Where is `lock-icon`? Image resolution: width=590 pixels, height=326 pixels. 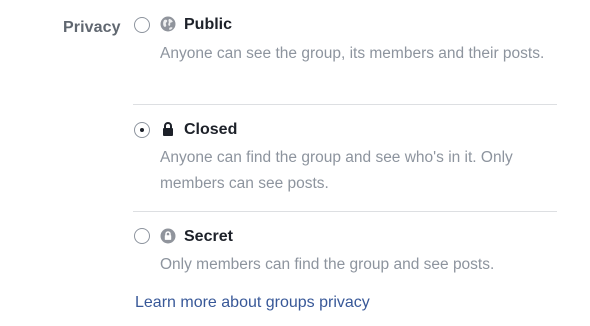 lock-icon is located at coordinates (168, 129).